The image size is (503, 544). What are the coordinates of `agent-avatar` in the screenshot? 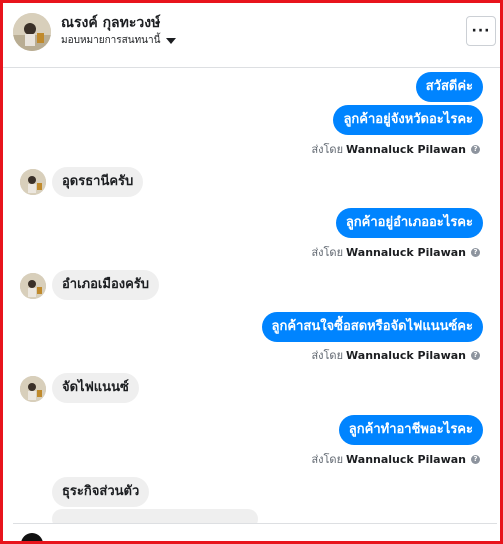 It's located at (32, 537).